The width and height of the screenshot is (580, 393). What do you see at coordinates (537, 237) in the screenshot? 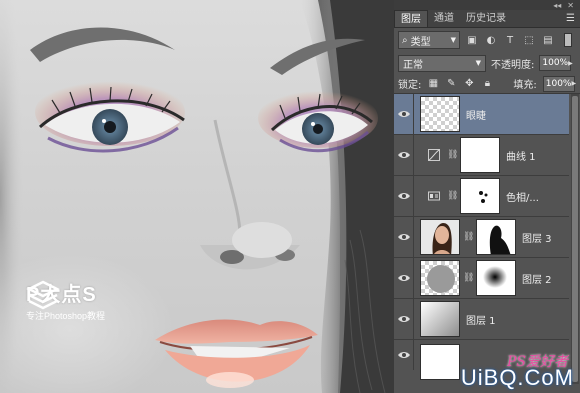
I see `layer-name: 图层 3` at bounding box center [537, 237].